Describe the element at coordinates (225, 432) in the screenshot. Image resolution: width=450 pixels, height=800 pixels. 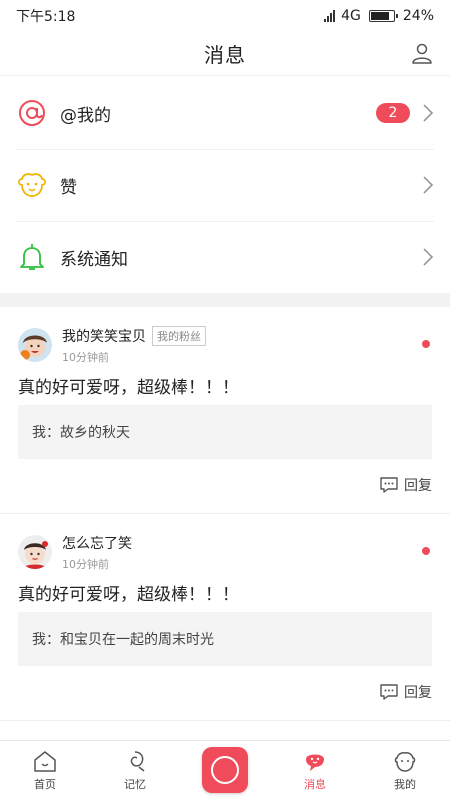
I see `quoted-post: 我：故乡的秋天` at that location.